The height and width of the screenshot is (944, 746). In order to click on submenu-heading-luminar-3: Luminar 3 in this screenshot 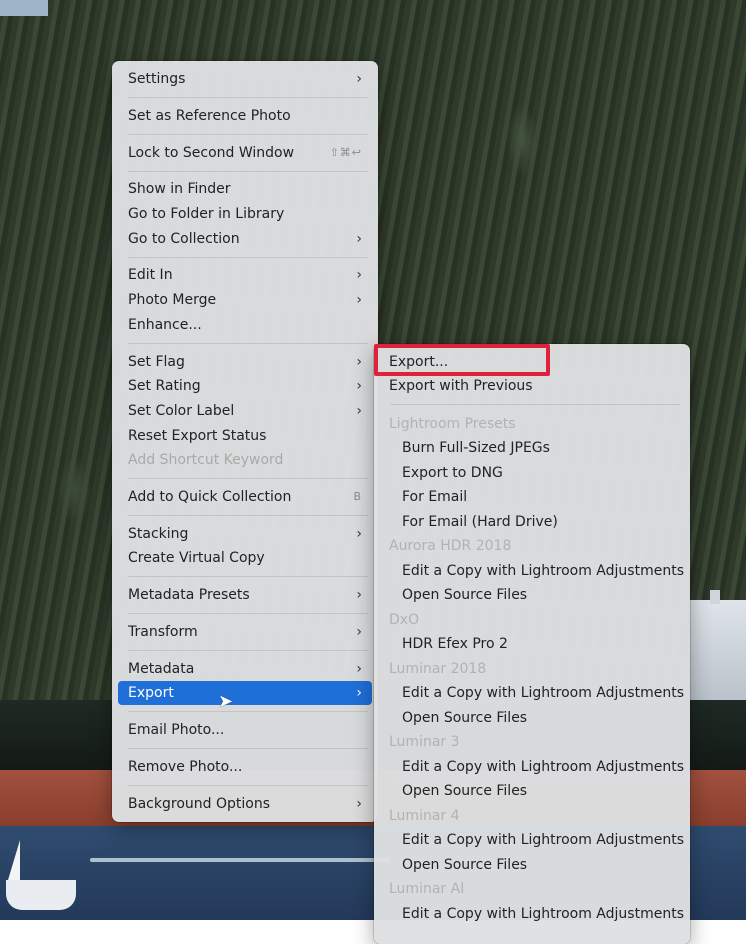, I will do `click(424, 742)`.